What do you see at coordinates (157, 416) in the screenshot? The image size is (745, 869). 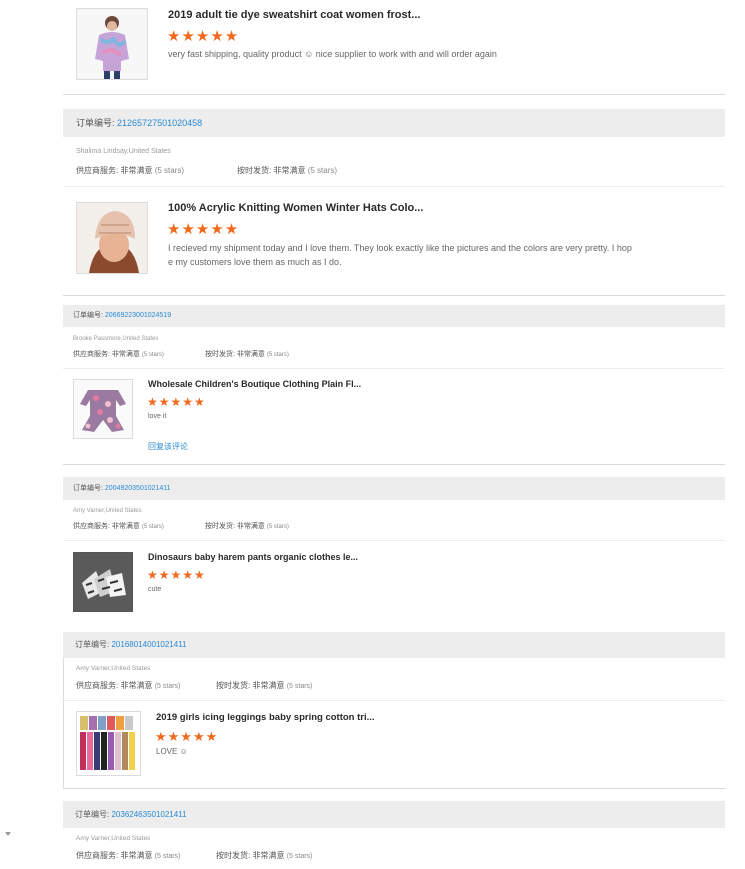 I see `review-comment: love it` at bounding box center [157, 416].